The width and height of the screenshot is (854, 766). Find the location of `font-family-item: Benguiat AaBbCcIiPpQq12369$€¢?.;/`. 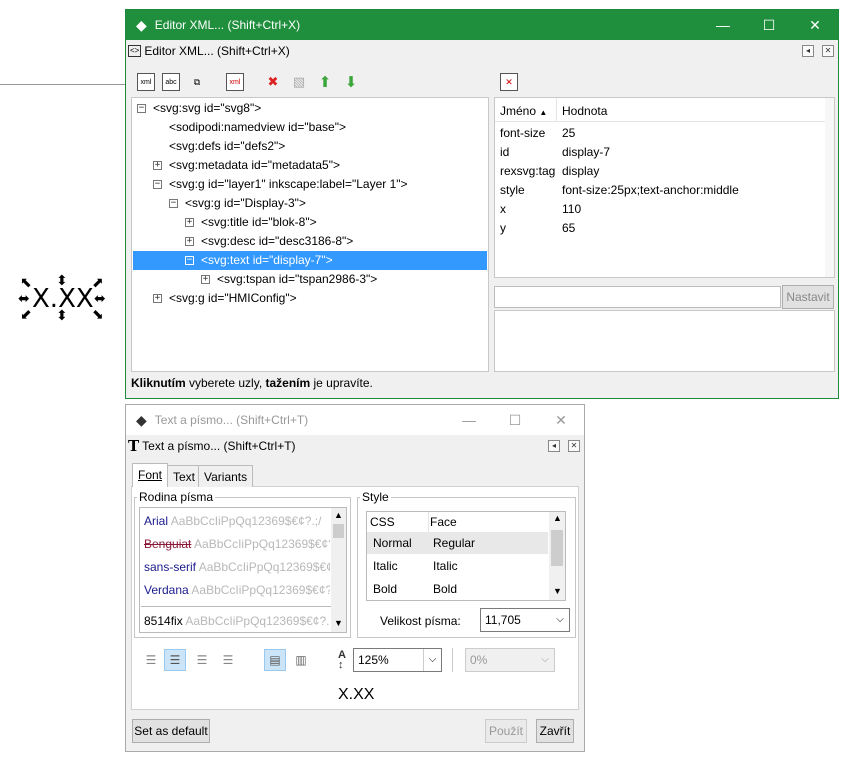

font-family-item: Benguiat AaBbCcIiPpQq12369$€¢?.;/ is located at coordinates (237, 544).